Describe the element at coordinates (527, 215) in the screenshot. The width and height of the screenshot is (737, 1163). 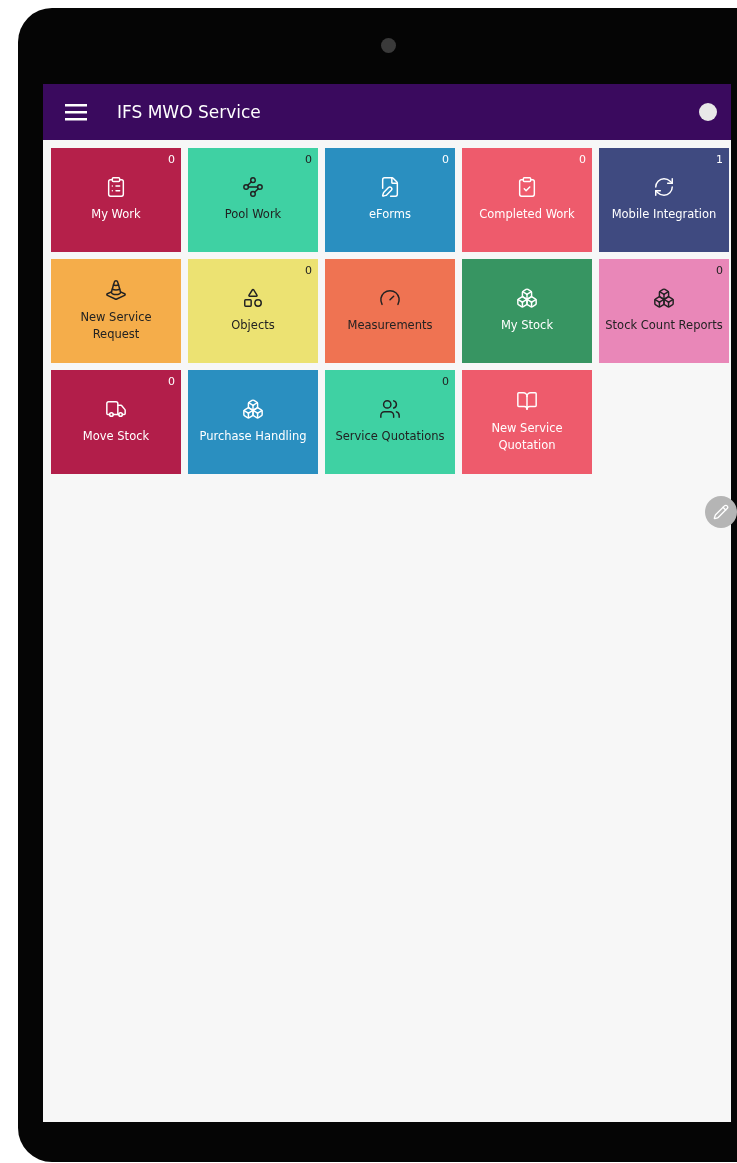
I see `tile-label: Completed Work` at that location.